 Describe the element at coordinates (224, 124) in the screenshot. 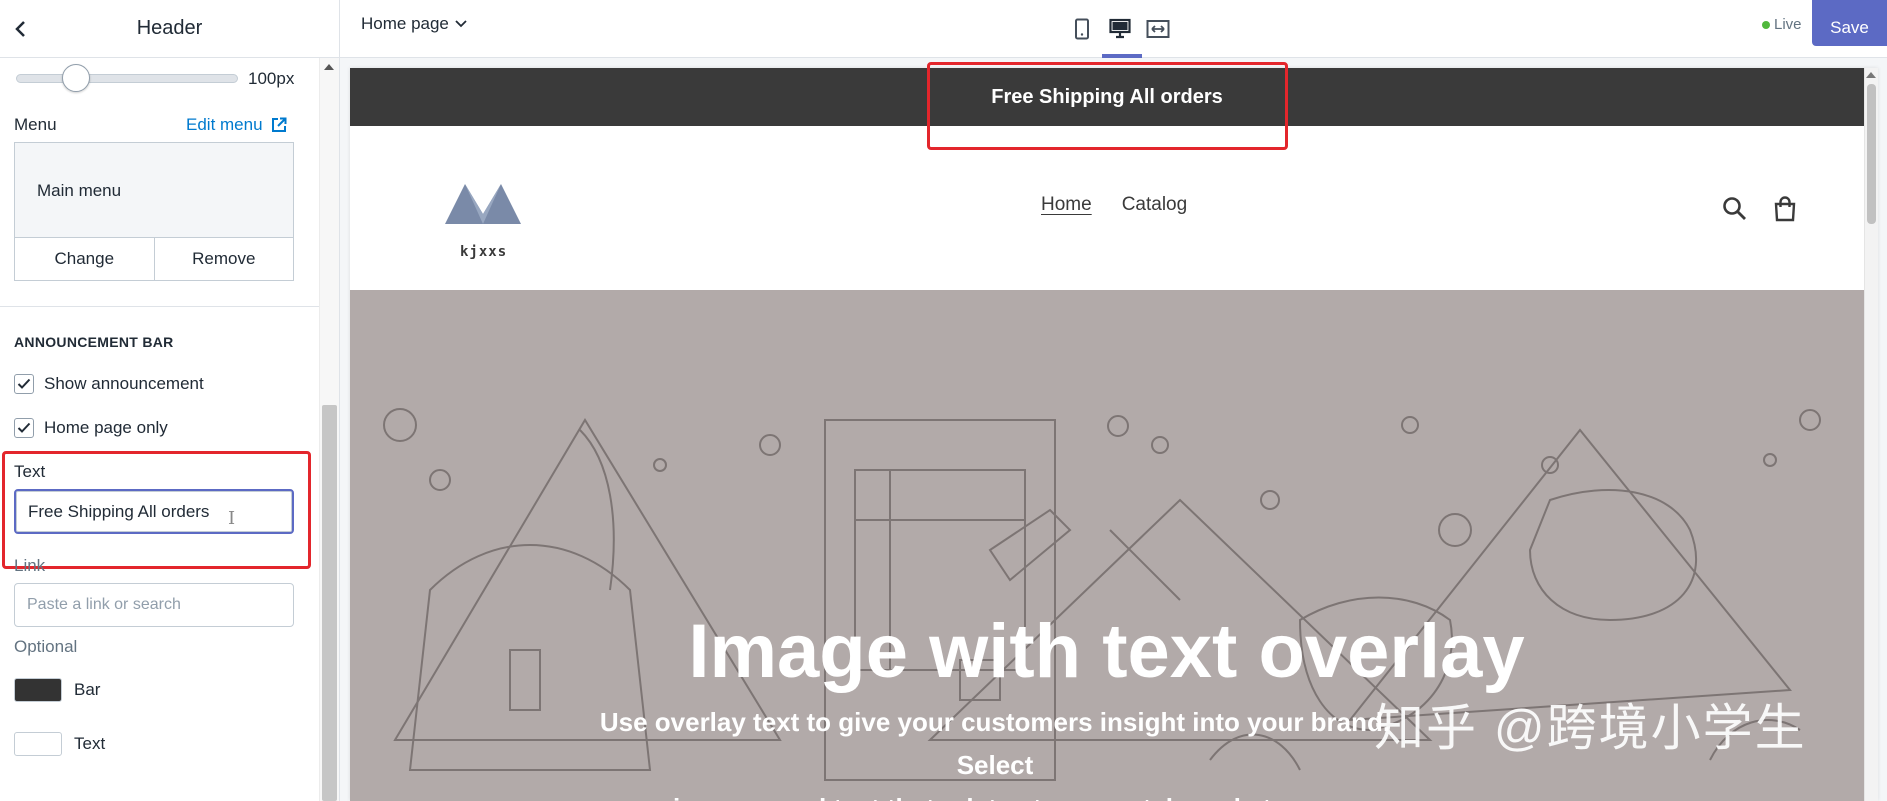

I see `edit-menu-label: Edit menu` at that location.